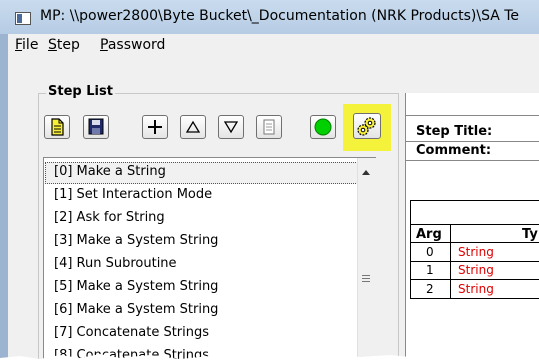  I want to click on save-step-button, so click(96, 127).